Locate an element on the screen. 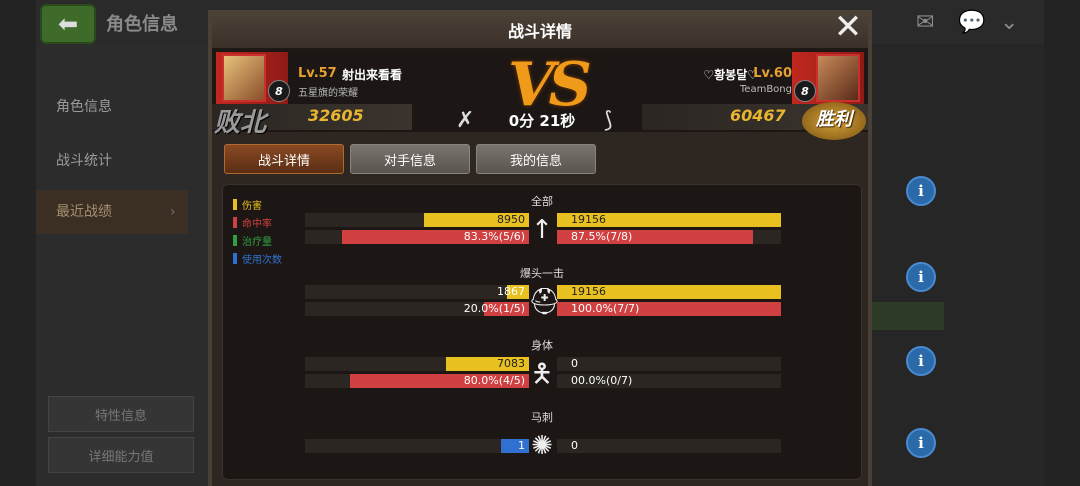  battle-list-highlight is located at coordinates (908, 316).